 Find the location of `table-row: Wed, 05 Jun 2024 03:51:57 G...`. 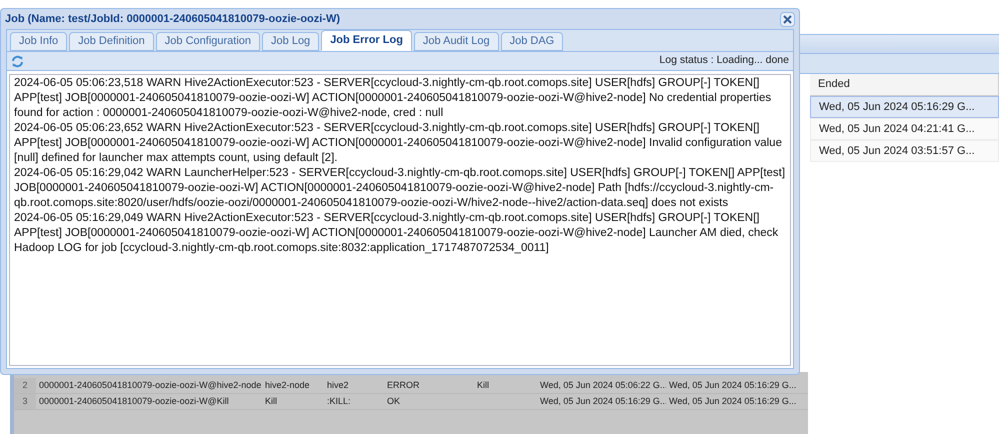

table-row: Wed, 05 Jun 2024 03:51:57 G... is located at coordinates (904, 151).